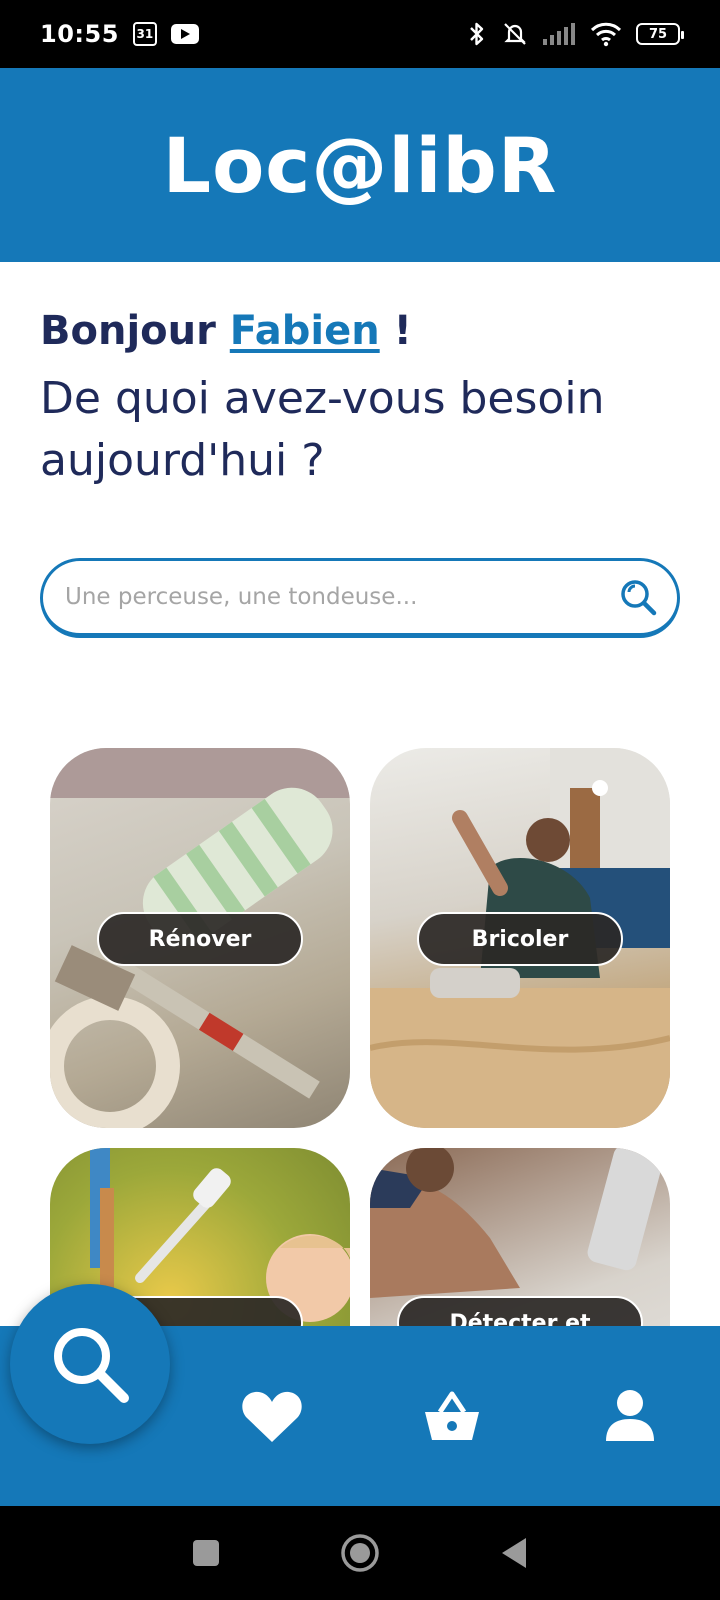  I want to click on bell-muted-icon, so click(515, 34).